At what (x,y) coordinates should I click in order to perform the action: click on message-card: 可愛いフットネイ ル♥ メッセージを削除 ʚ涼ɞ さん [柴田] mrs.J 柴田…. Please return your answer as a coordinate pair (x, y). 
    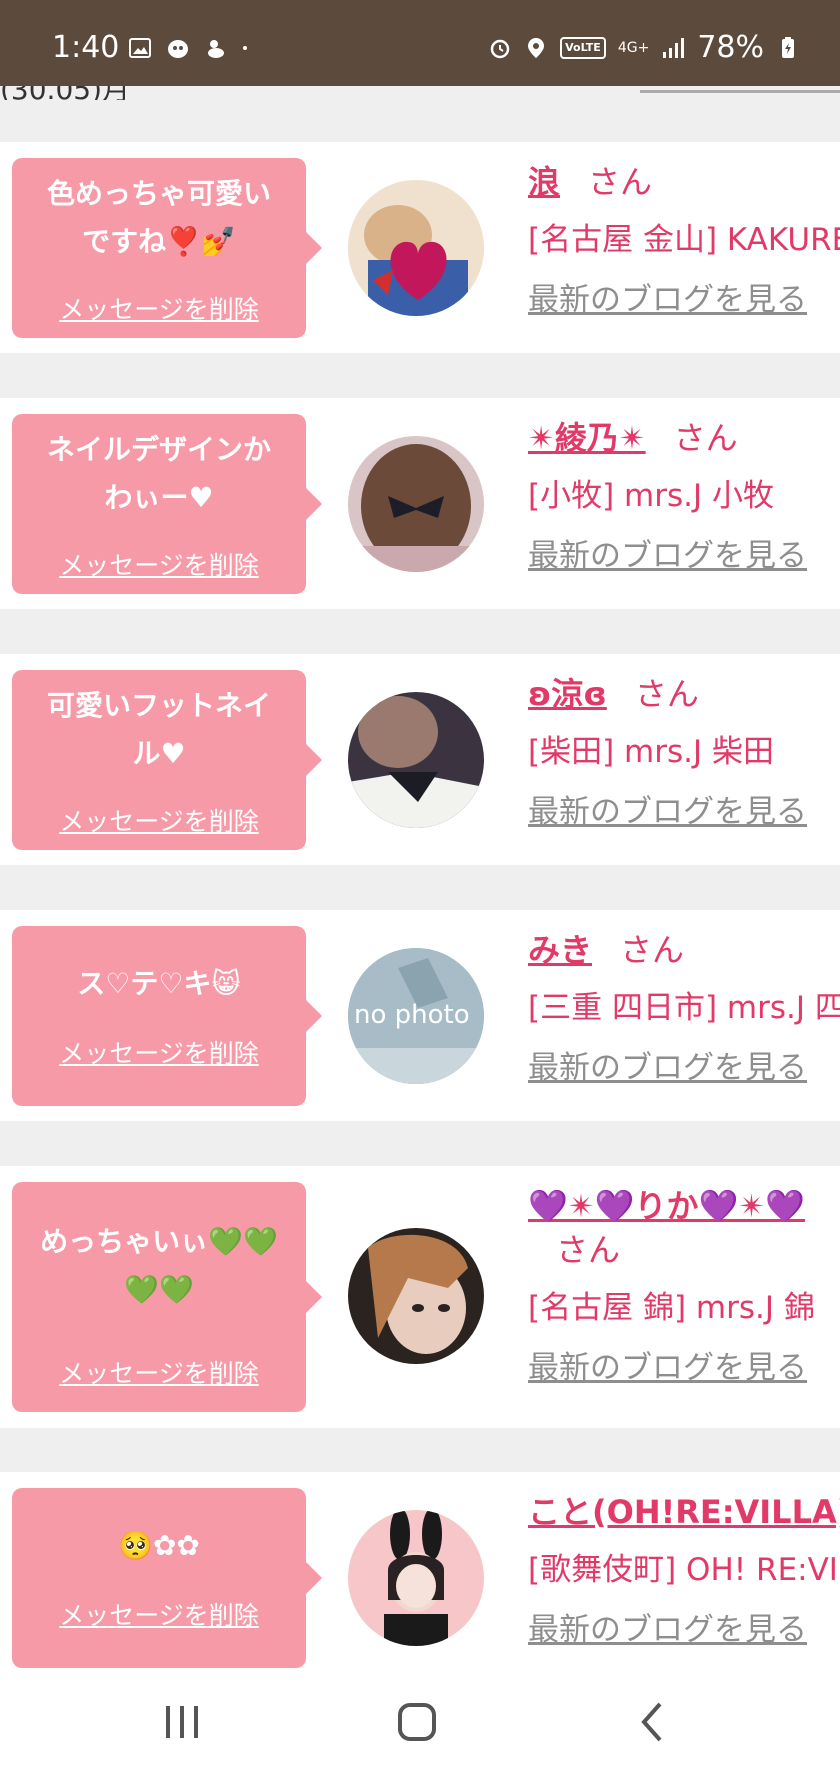
    Looking at the image, I should click on (420, 759).